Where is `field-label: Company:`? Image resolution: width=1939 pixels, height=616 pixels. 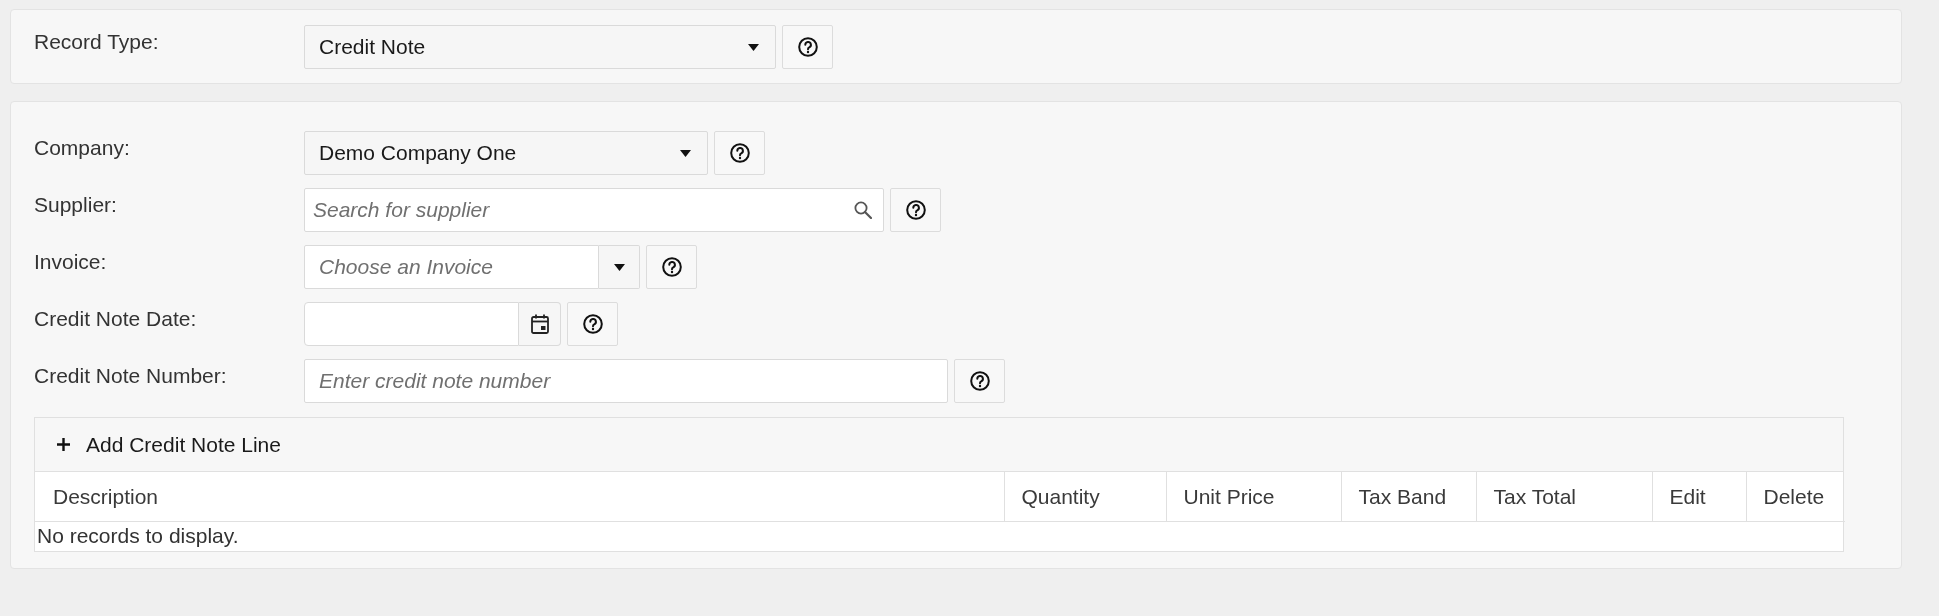 field-label: Company: is located at coordinates (82, 148).